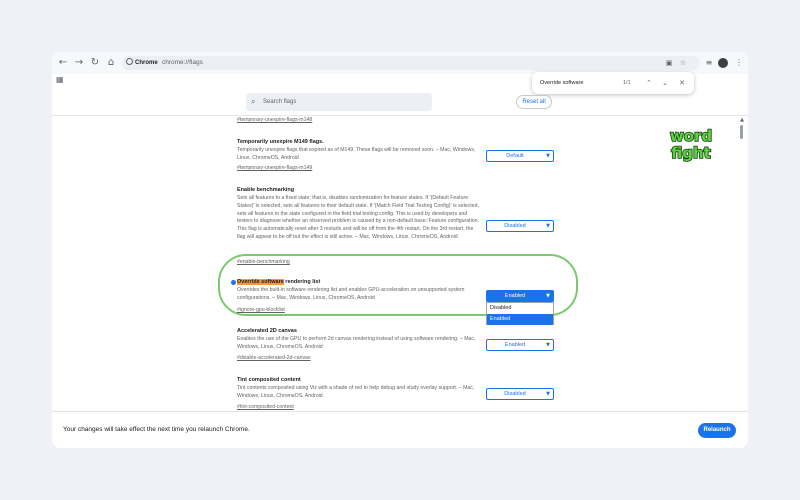 This screenshot has height=500, width=800. Describe the element at coordinates (253, 101) in the screenshot. I see `search-icon: ⌕` at that location.